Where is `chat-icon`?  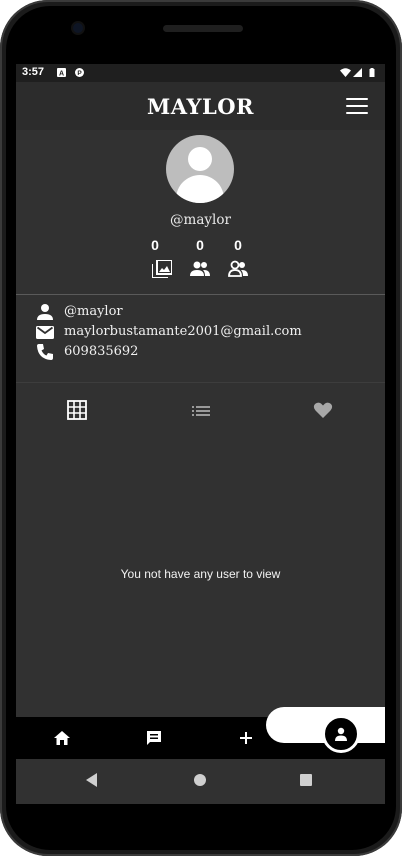
chat-icon is located at coordinates (154, 738).